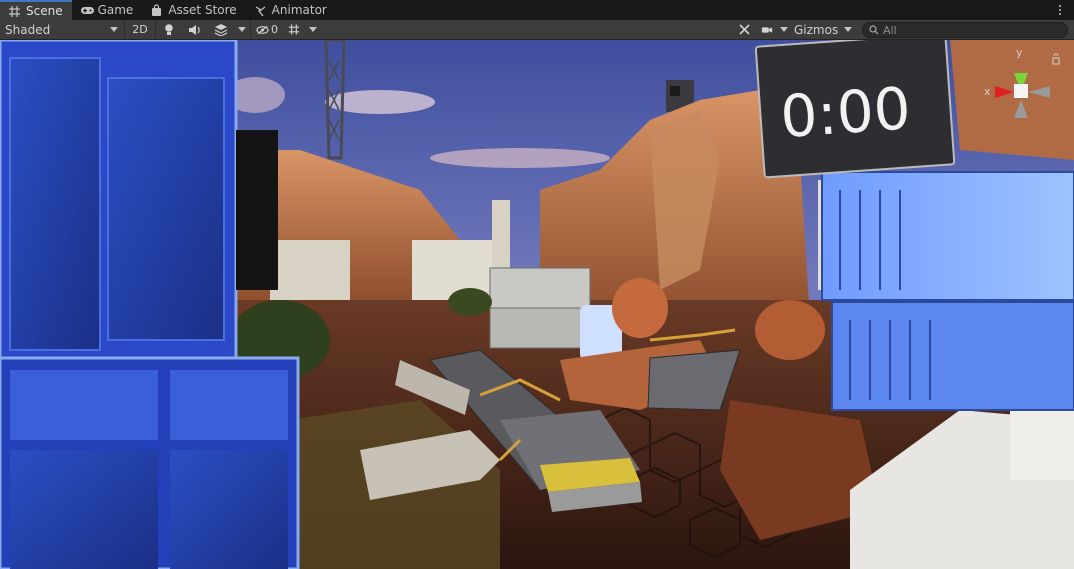 The image size is (1074, 569). What do you see at coordinates (202, 10) in the screenshot?
I see `tab-asset-store-label: Asset Store` at bounding box center [202, 10].